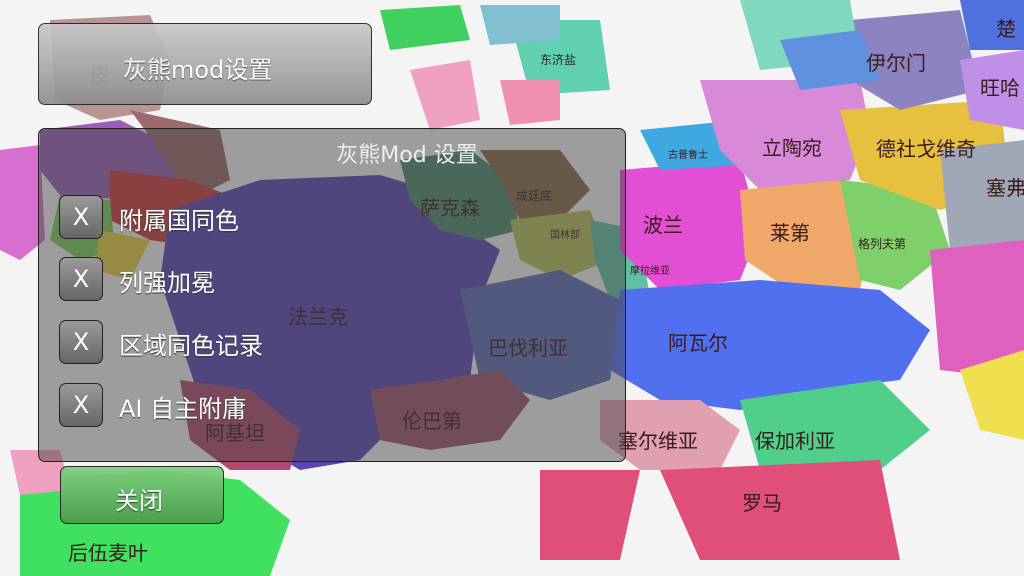  Describe the element at coordinates (81, 405) in the screenshot. I see `checkbox-ai-auto-vassal: X` at that location.